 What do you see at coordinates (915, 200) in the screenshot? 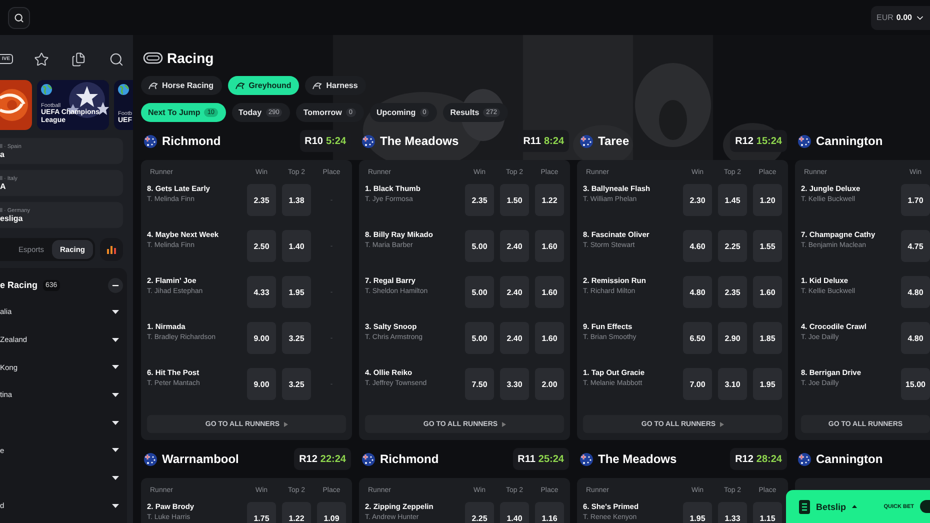
I see `odds-button: 1.70` at bounding box center [915, 200].